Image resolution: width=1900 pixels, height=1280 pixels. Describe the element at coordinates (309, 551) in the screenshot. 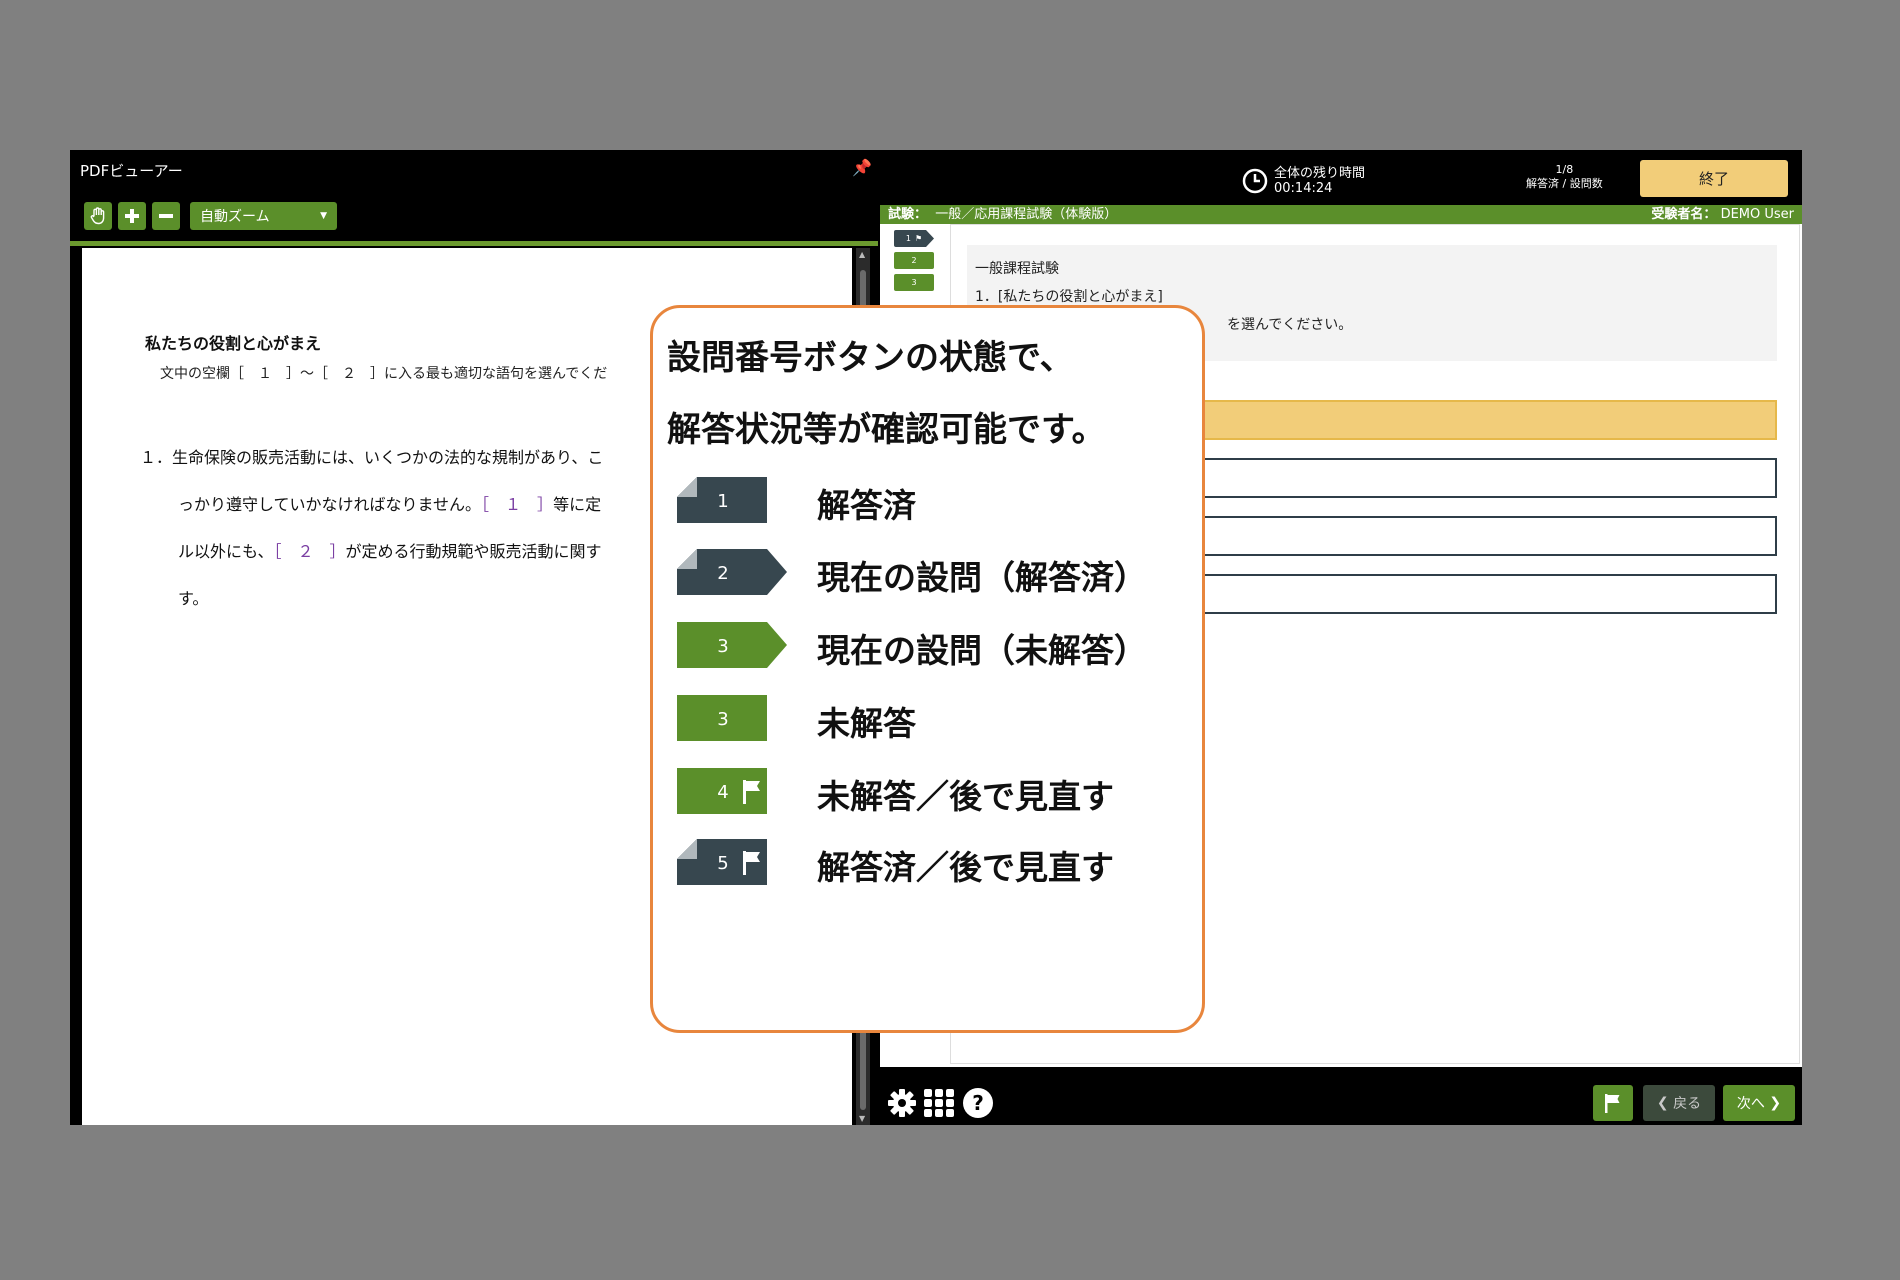

I see `blank-2: ［ ２ ］` at that location.